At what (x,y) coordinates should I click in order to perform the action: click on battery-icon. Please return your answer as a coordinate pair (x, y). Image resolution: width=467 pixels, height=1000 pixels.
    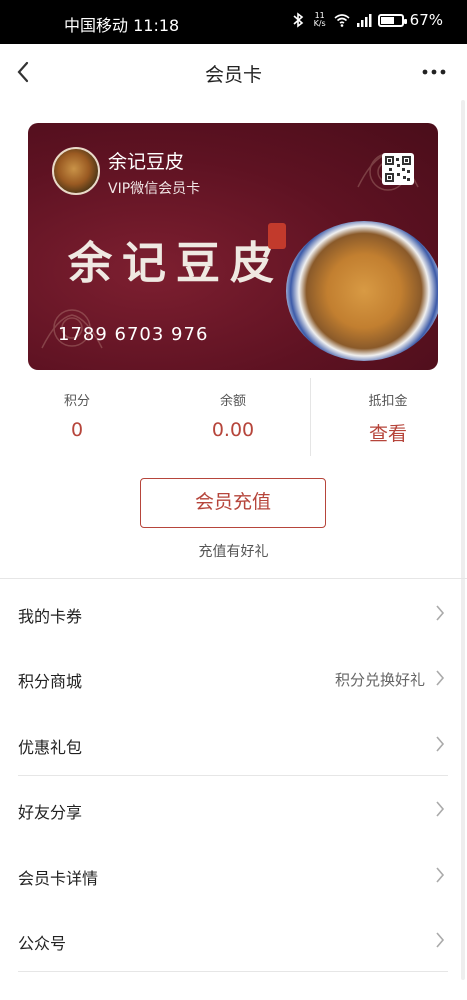
    Looking at the image, I should click on (392, 20).